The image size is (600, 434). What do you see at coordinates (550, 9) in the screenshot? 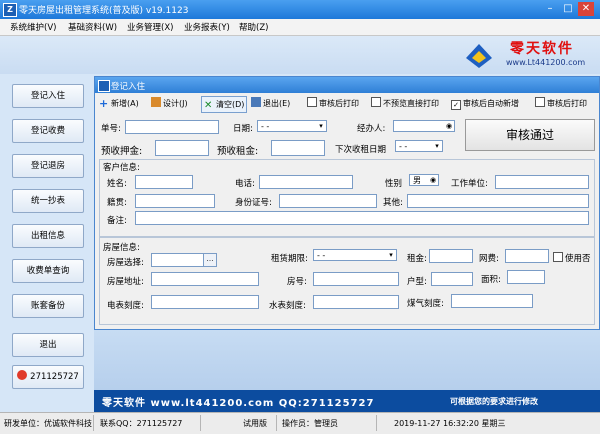
I see `minimize-icon: –` at bounding box center [550, 9].